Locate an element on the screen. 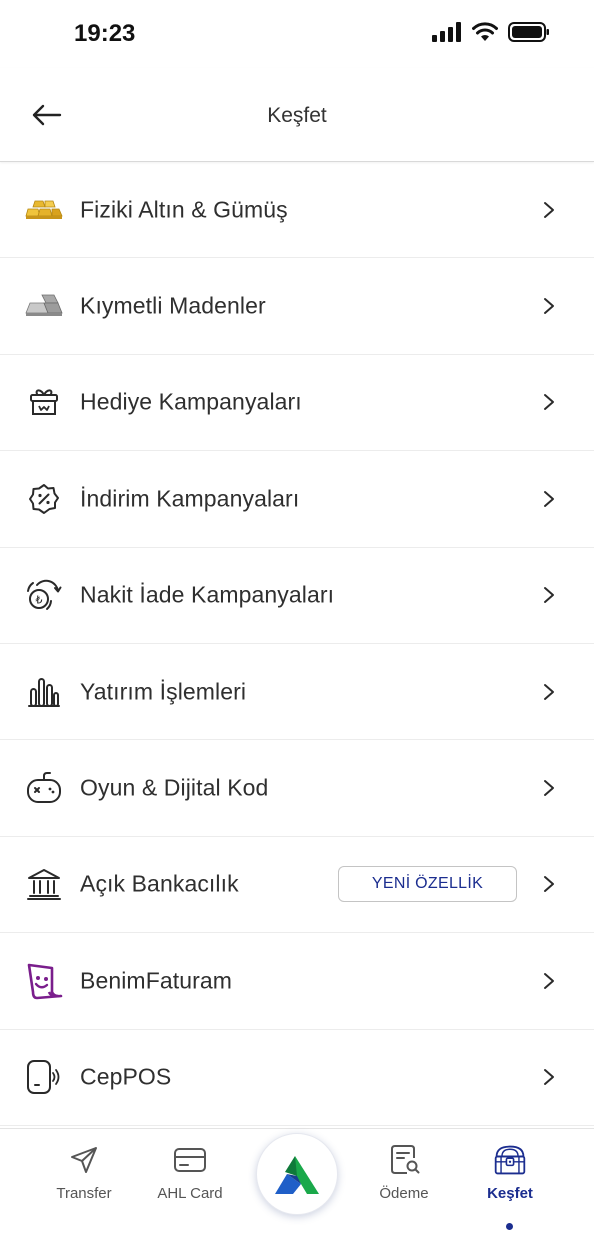  tab-label: AHL Card is located at coordinates (190, 1193).